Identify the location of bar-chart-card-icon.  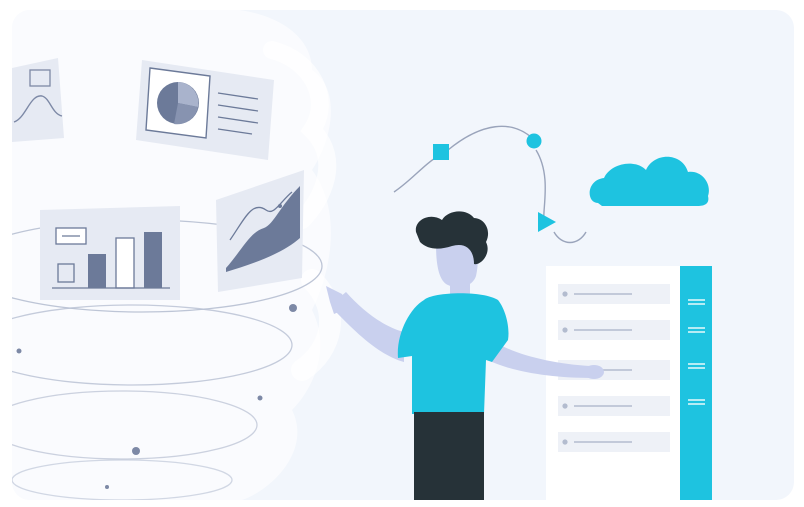
(110, 253).